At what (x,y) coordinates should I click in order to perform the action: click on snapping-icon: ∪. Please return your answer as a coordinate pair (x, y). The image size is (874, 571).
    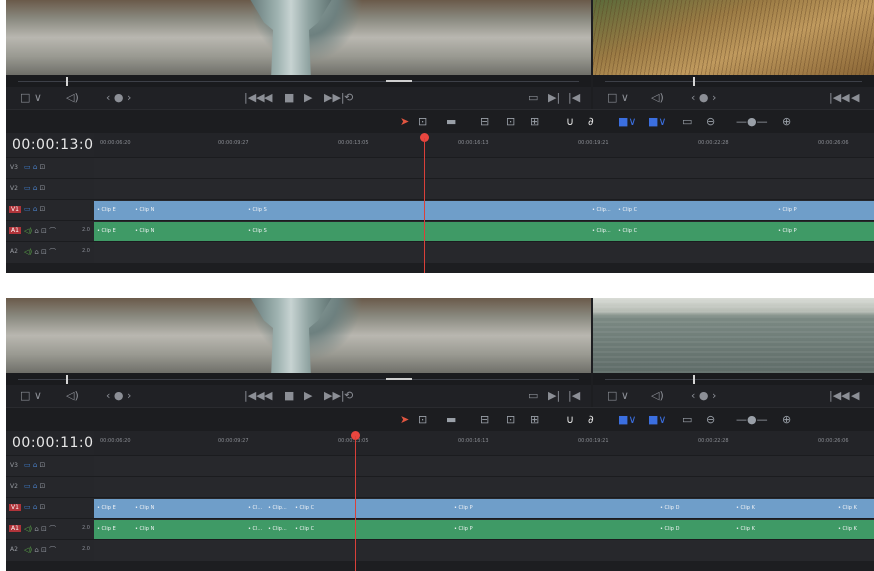
    Looking at the image, I should click on (570, 121).